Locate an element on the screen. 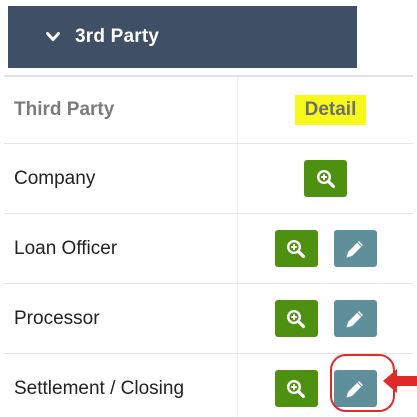 The height and width of the screenshot is (417, 417). row-label: Processor is located at coordinates (57, 318).